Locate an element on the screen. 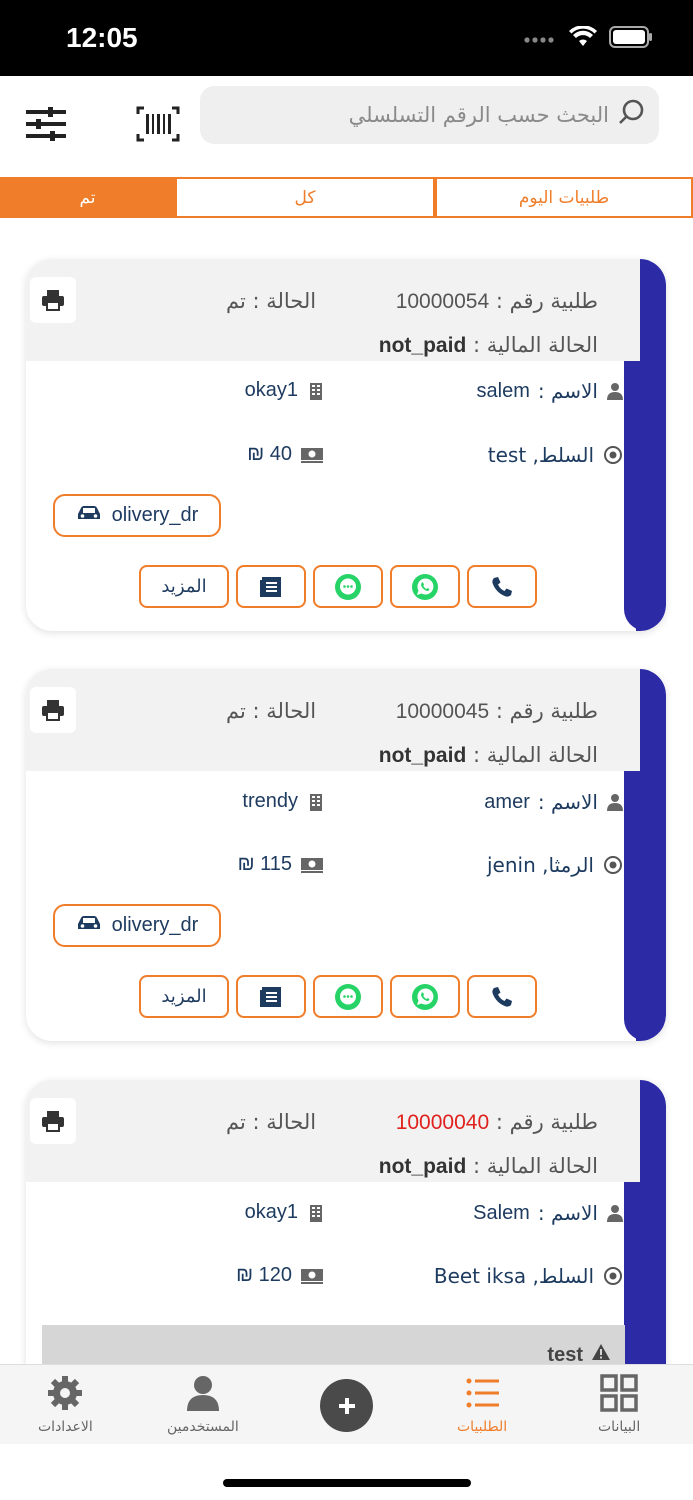 This screenshot has height=1500, width=693. tab-done: تم is located at coordinates (87, 197).